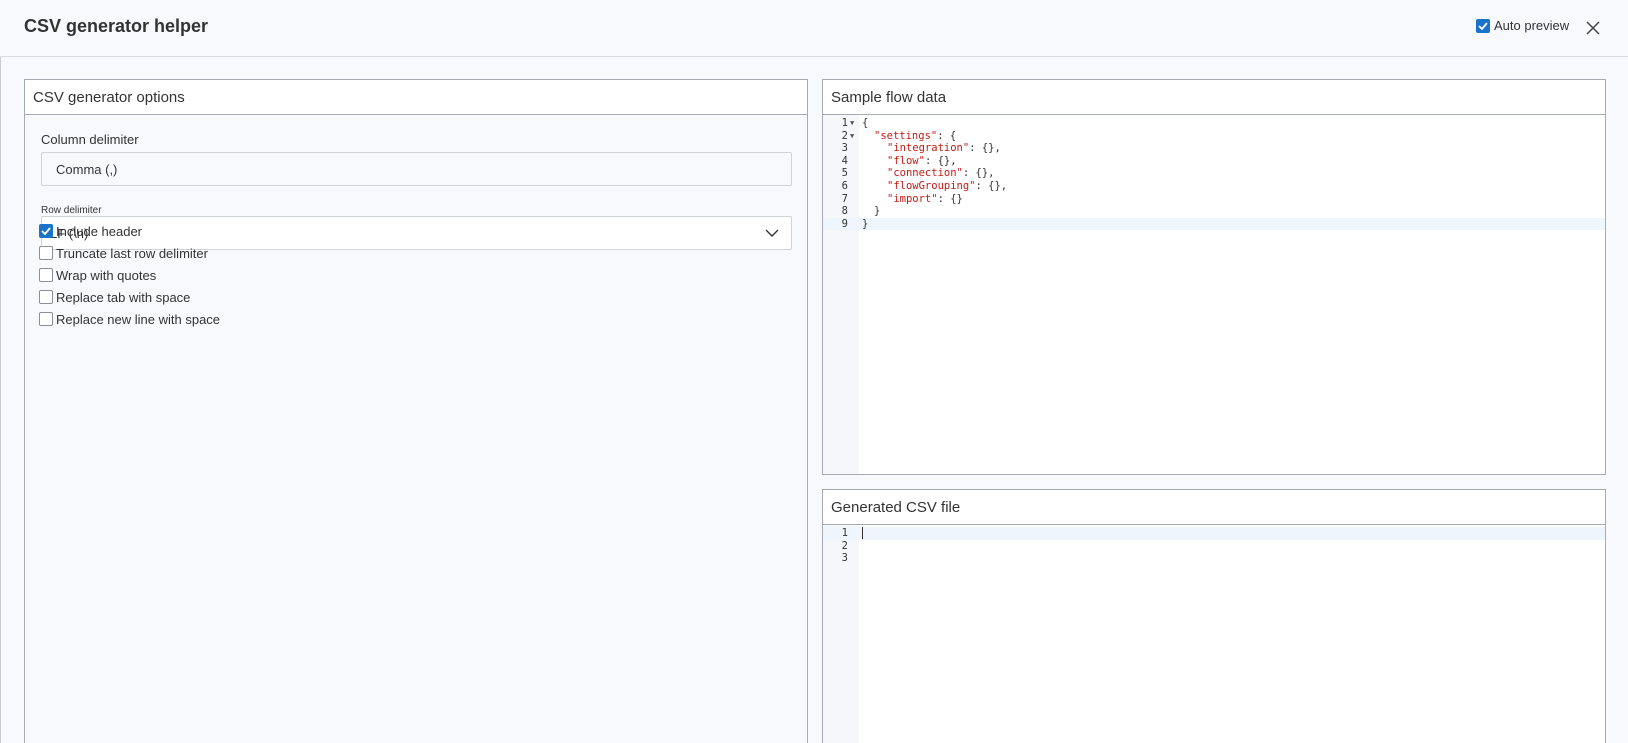  Describe the element at coordinates (906, 160) in the screenshot. I see `json-key: "flow"` at that location.